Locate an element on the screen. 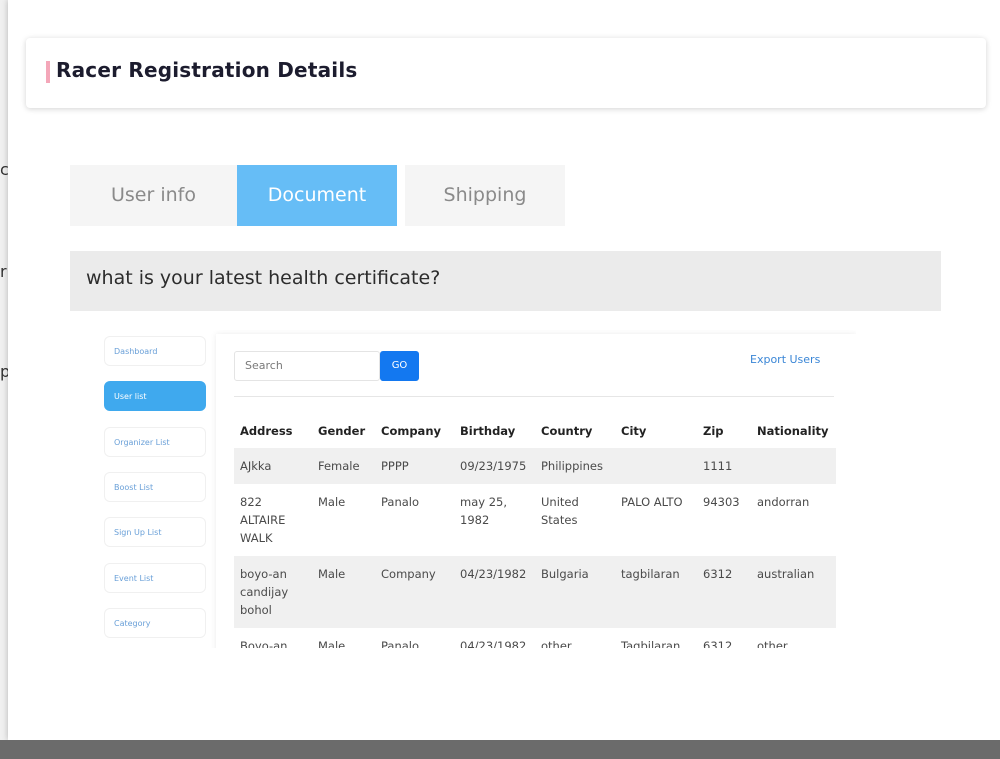  sidebar-item-category: Category is located at coordinates (155, 623).